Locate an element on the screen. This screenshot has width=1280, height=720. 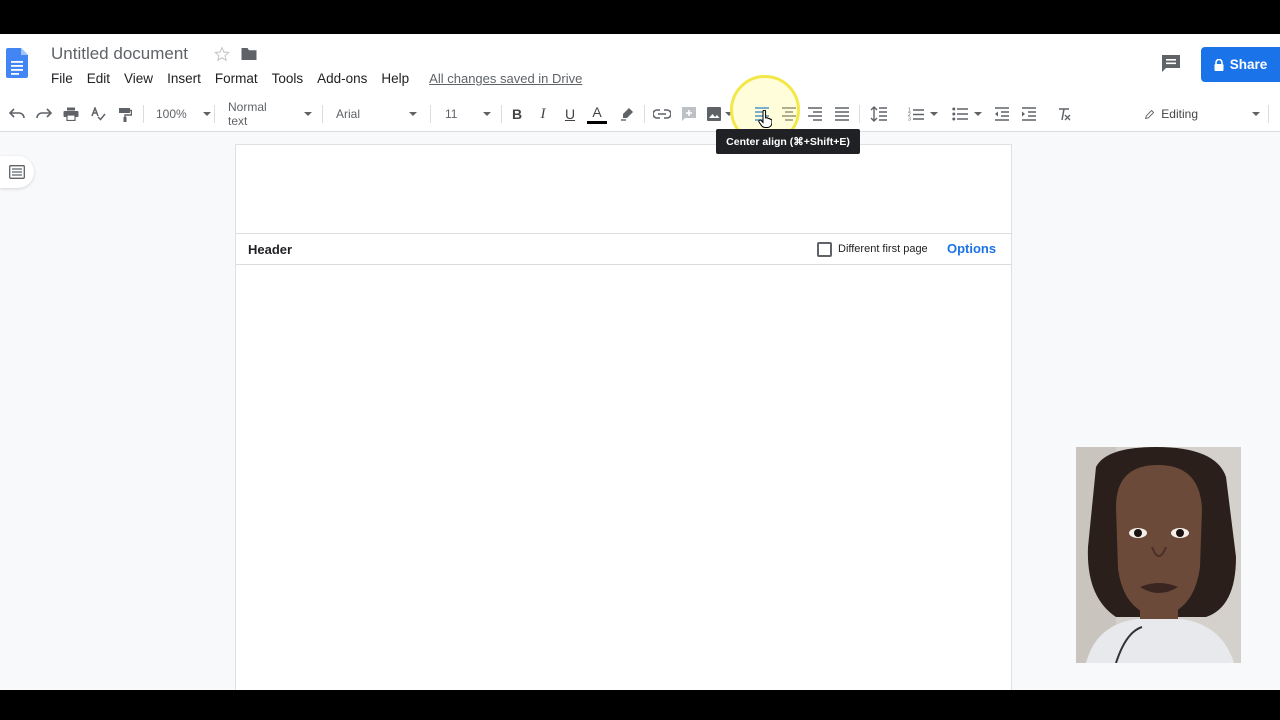
zoom-select: 100% is located at coordinates (183, 114).